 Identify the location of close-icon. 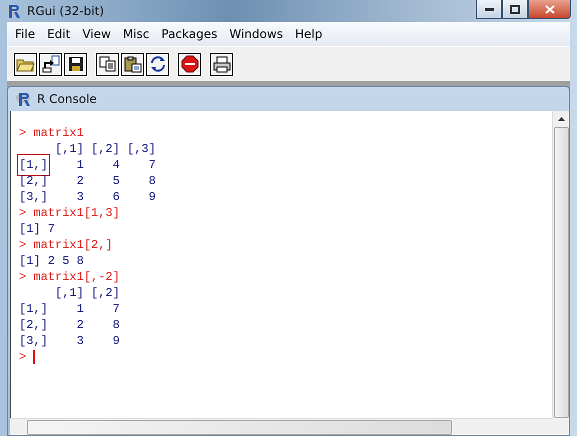
(549, 9).